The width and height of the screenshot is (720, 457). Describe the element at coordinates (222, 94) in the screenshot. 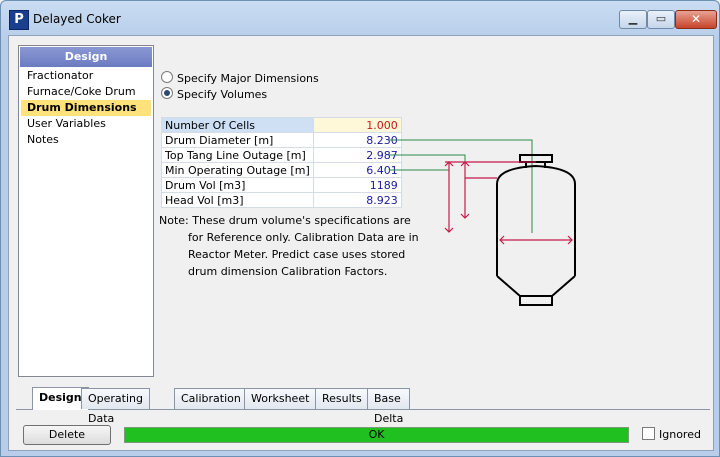

I see `option-volumes-label: Specify Volumes` at that location.